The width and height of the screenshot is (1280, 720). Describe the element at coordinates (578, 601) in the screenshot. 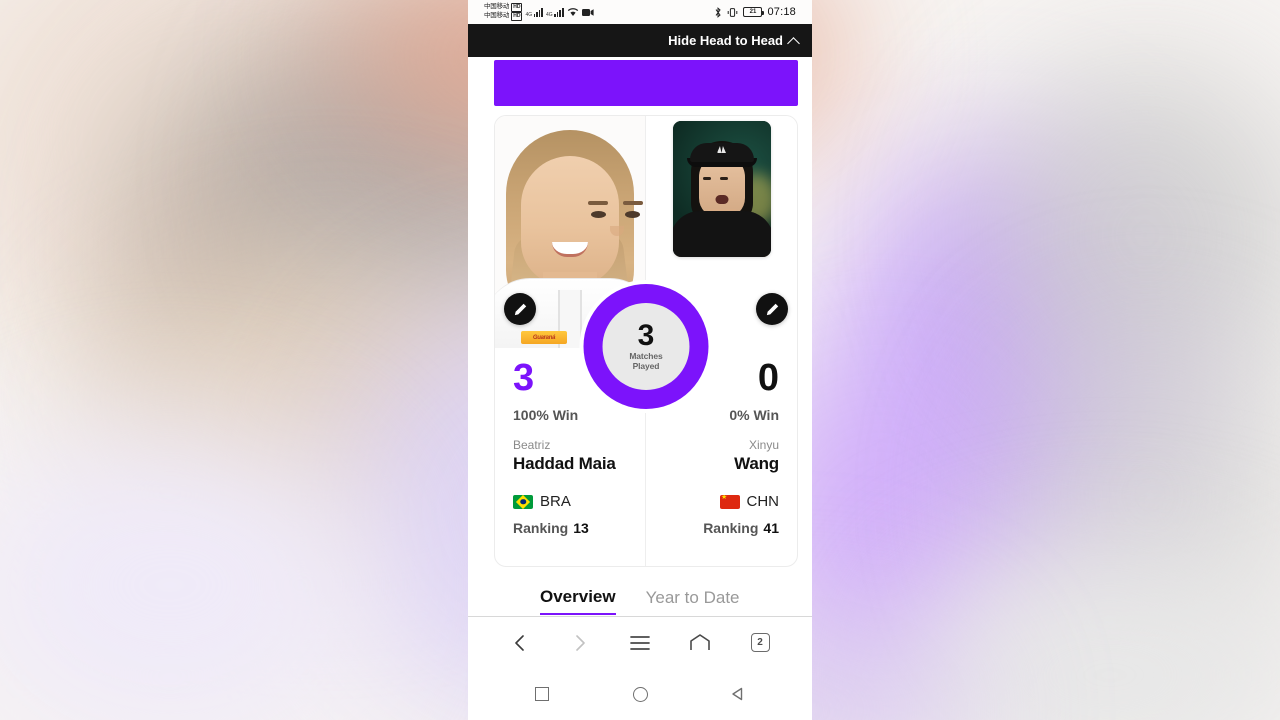

I see `tab-overview: Overview` at that location.